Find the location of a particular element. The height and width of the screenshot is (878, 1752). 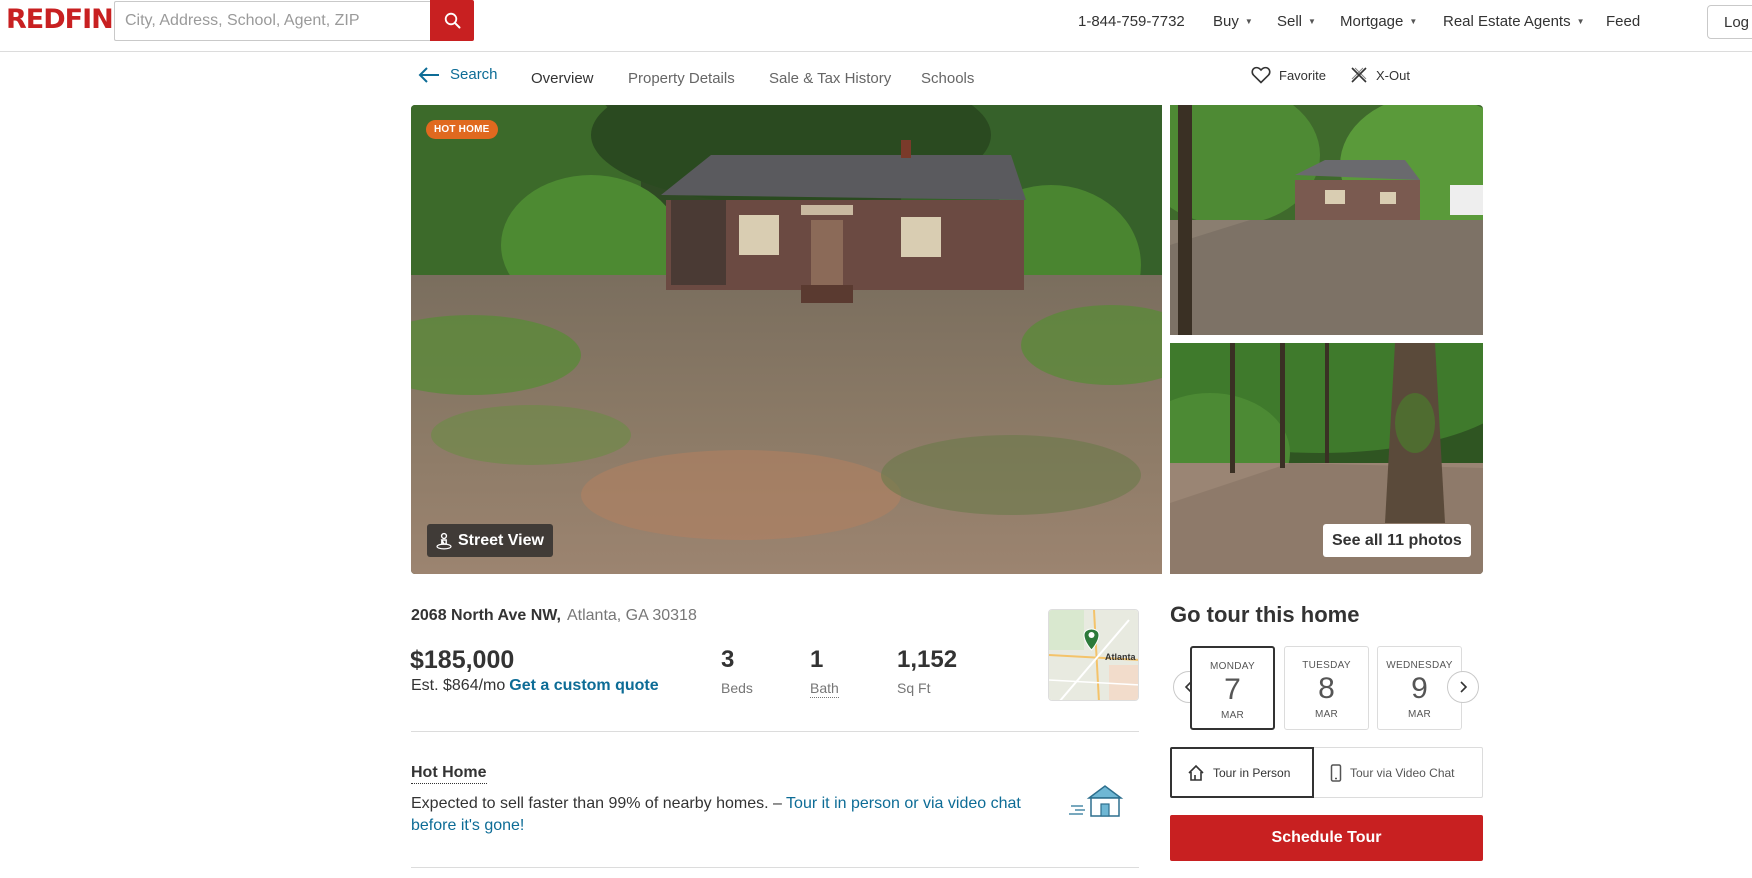

tour-in-person-label: Tour in Person is located at coordinates (1252, 772).